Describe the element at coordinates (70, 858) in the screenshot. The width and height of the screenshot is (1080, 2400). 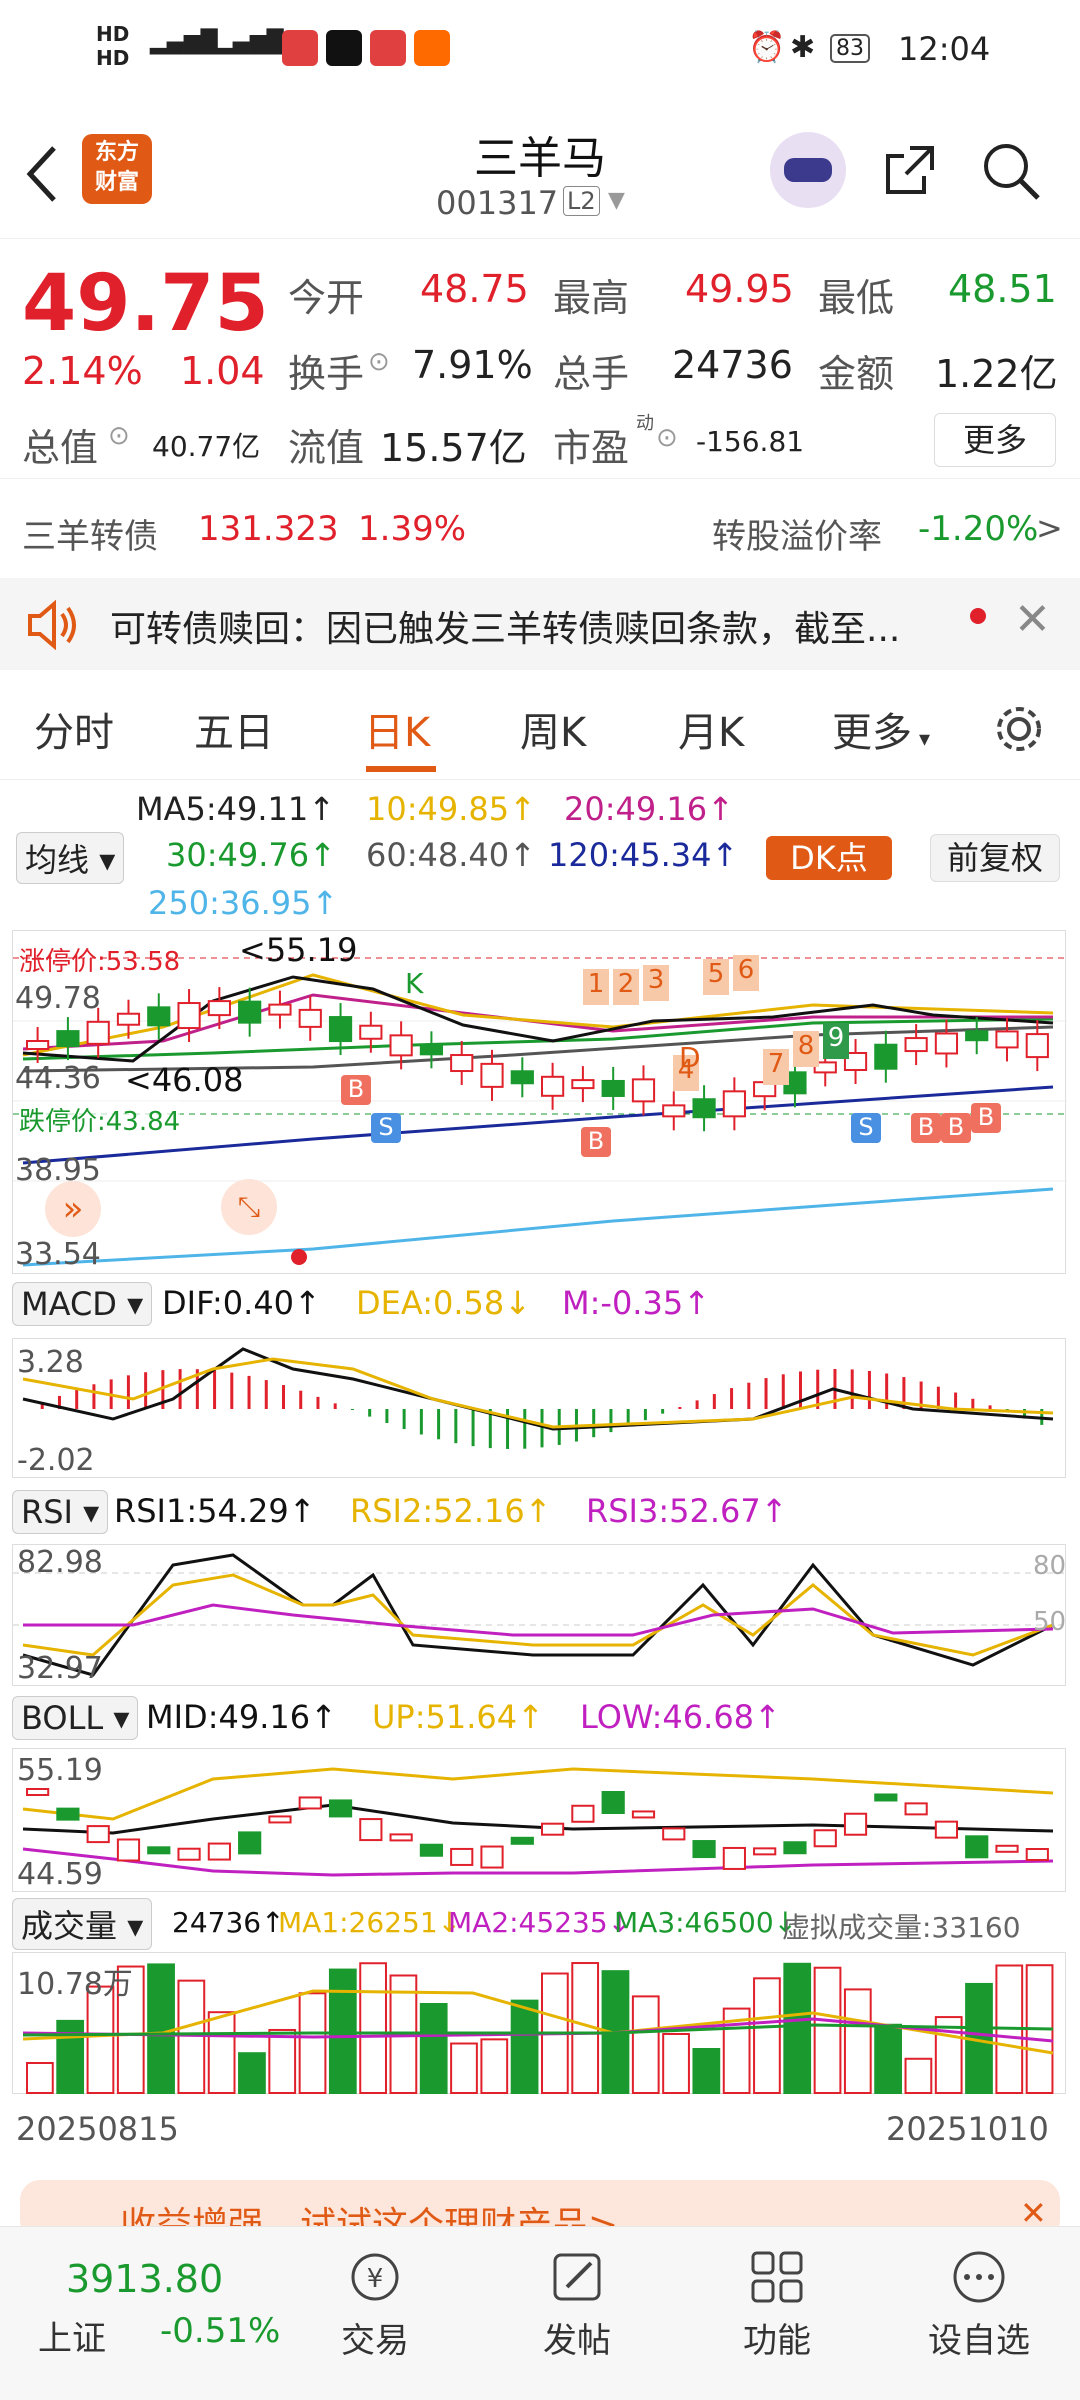
I see `ma-selector: 均线 ▾` at that location.